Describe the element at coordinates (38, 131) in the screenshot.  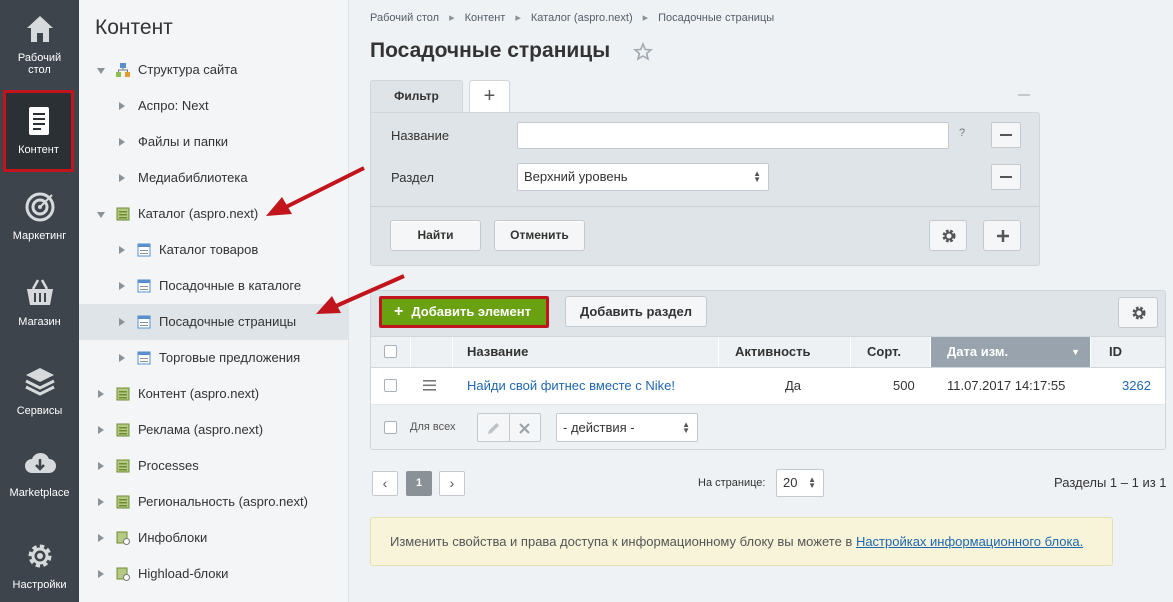
I see `nav-item-content: Контент` at that location.